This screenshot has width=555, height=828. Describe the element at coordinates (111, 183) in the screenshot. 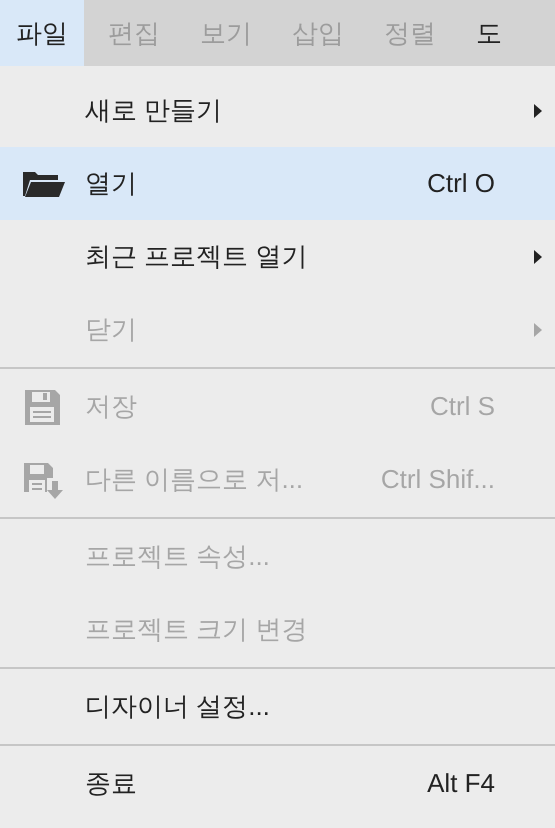

I see `menu-item-label: 열기` at that location.